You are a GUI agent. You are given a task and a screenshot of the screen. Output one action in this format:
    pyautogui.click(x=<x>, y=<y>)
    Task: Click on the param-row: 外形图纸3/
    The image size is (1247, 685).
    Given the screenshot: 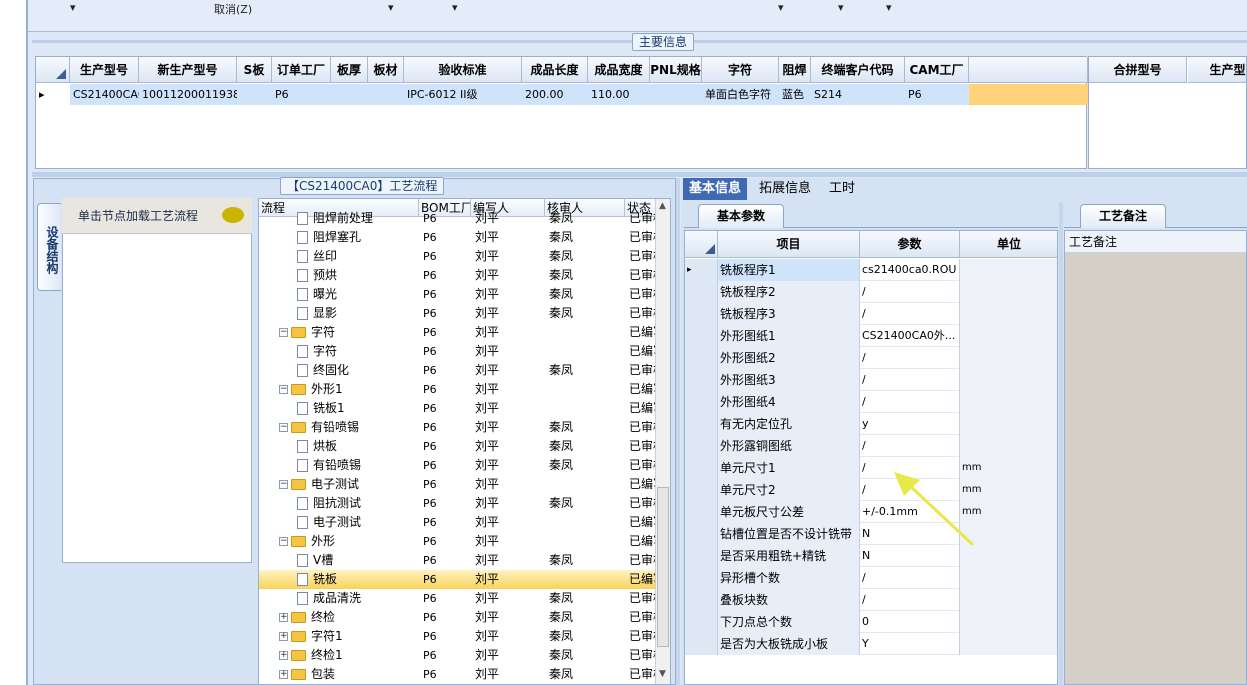 What is the action you would take?
    pyautogui.click(x=871, y=380)
    